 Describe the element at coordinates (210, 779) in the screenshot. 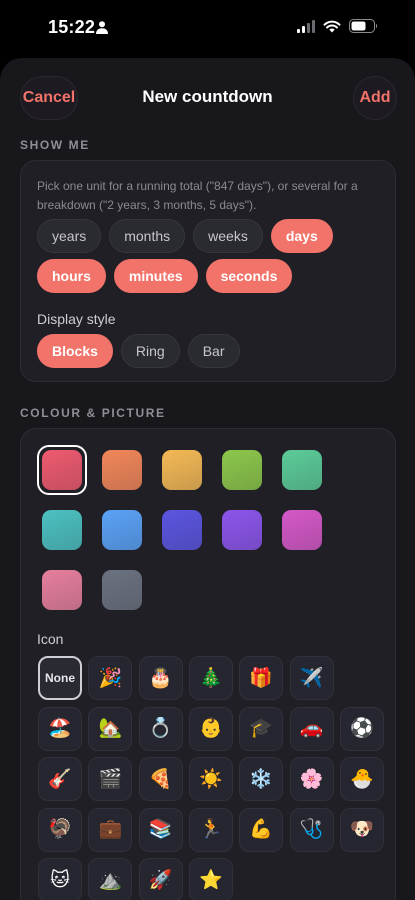

I see `sun-icon: ☀️` at that location.